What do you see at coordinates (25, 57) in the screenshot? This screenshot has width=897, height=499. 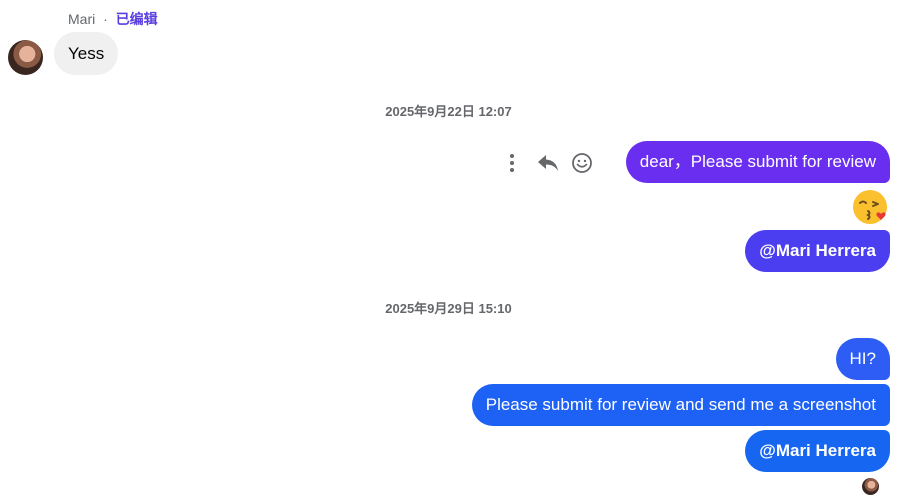 I see `avatar` at bounding box center [25, 57].